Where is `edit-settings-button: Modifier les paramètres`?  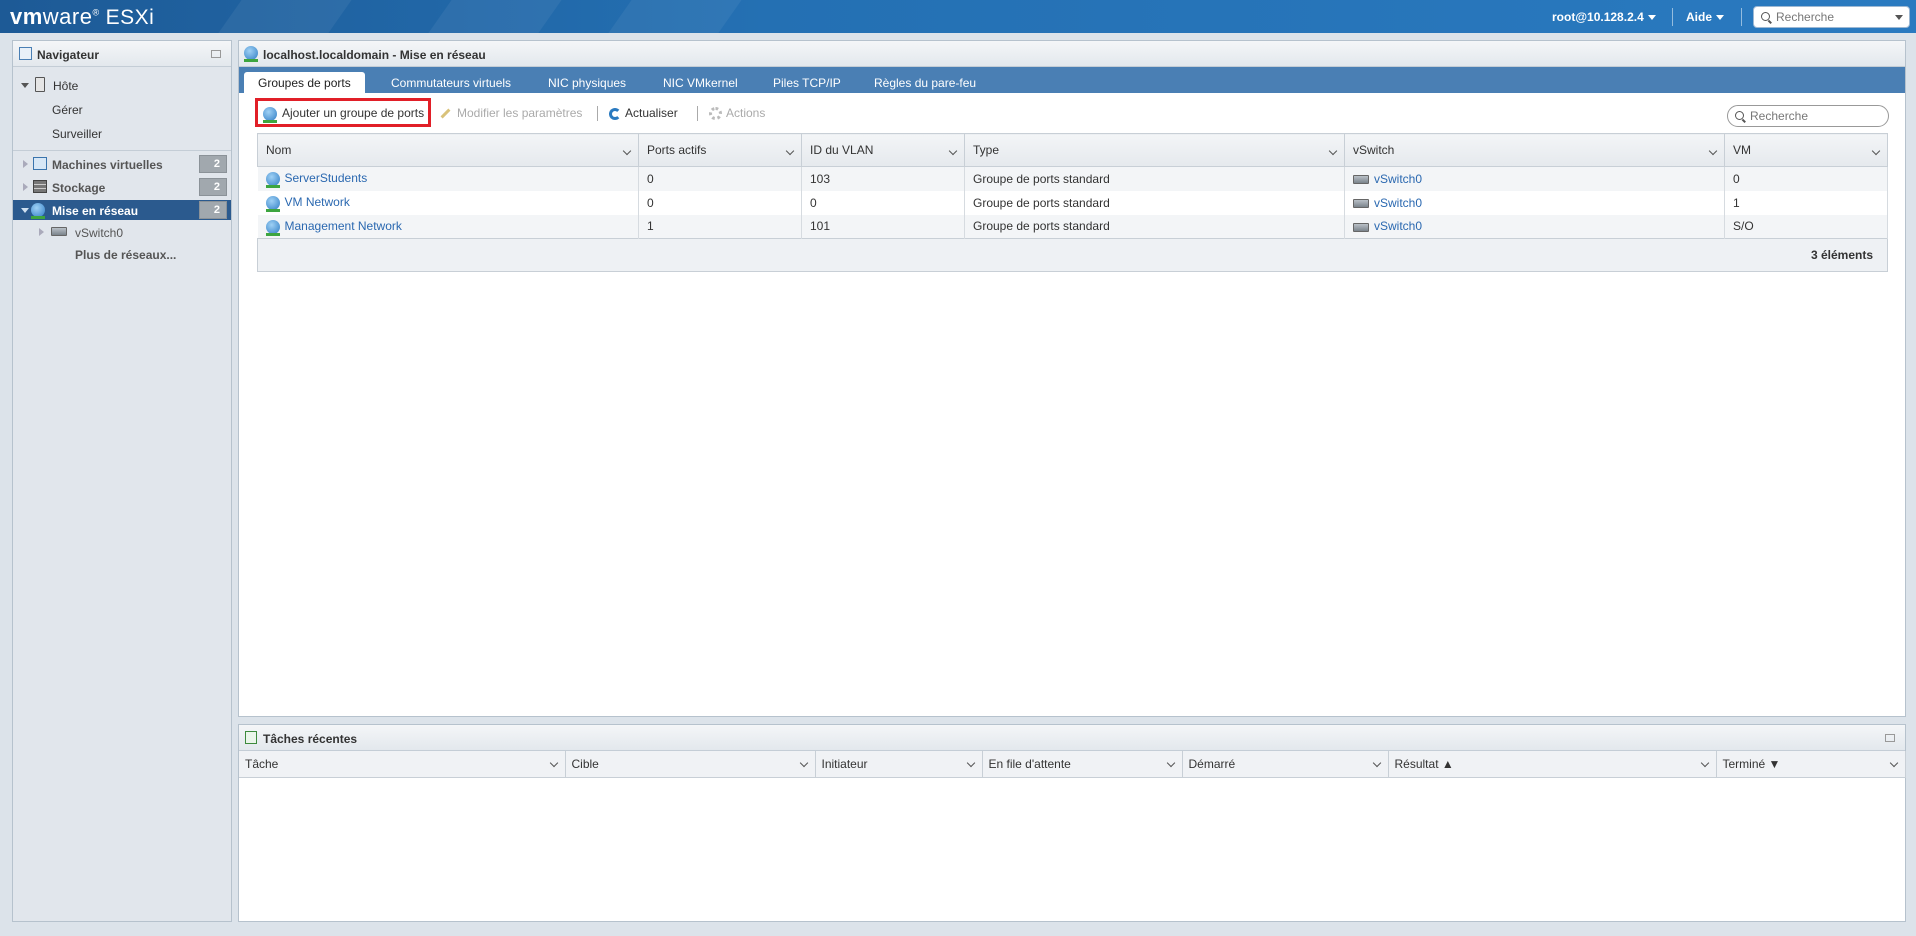
edit-settings-button: Modifier les paramètres is located at coordinates (511, 113).